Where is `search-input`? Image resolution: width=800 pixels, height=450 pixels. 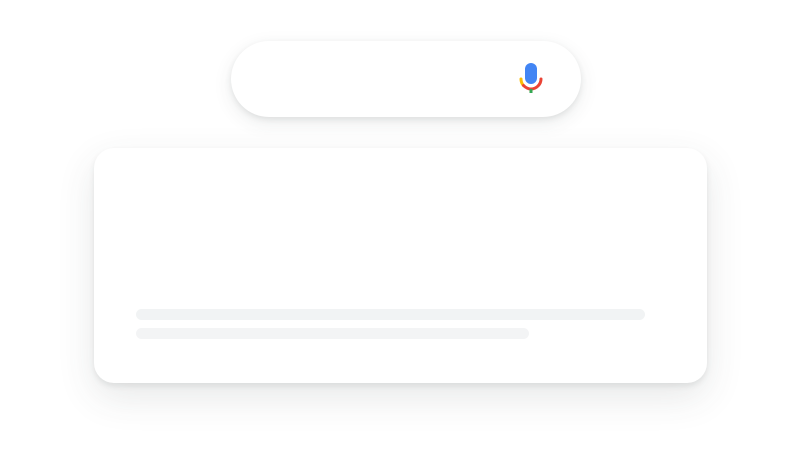
search-input is located at coordinates (386, 80).